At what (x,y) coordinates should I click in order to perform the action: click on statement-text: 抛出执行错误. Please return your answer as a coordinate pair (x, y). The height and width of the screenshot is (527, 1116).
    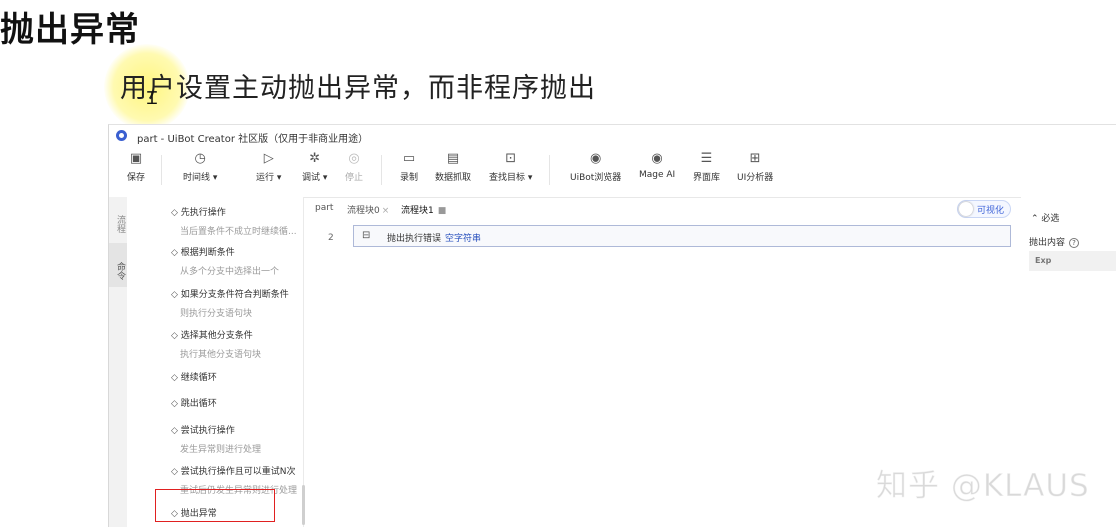
    Looking at the image, I should click on (414, 239).